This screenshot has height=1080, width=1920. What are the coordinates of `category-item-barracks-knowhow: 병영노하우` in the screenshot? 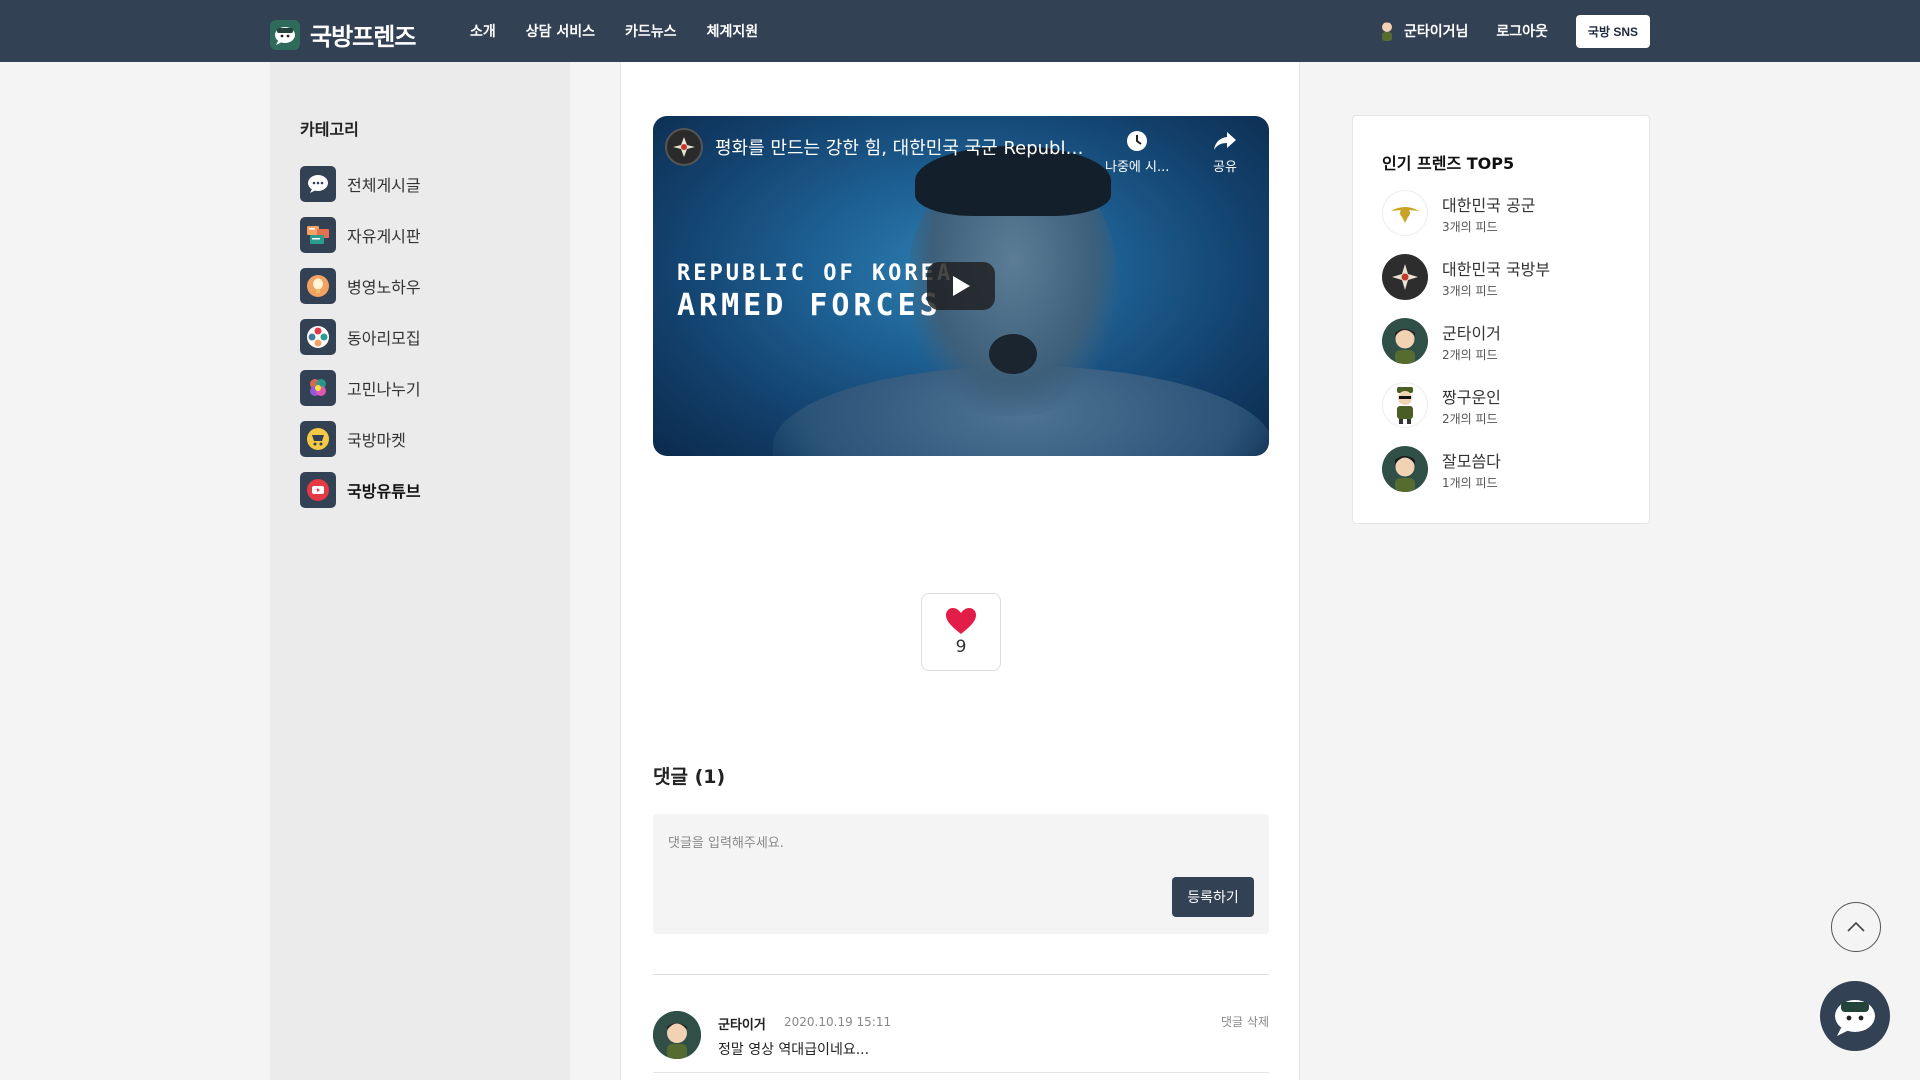 It's located at (360, 286).